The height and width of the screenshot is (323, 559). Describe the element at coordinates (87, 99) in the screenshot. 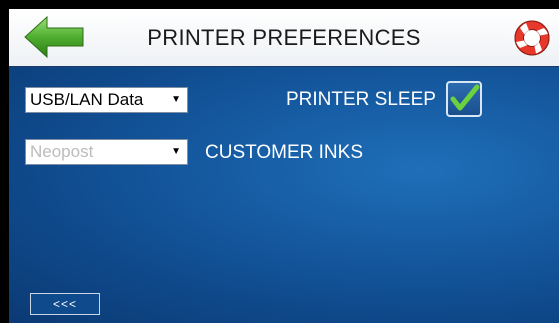

I see `data-source-value: USB/LAN Data` at that location.